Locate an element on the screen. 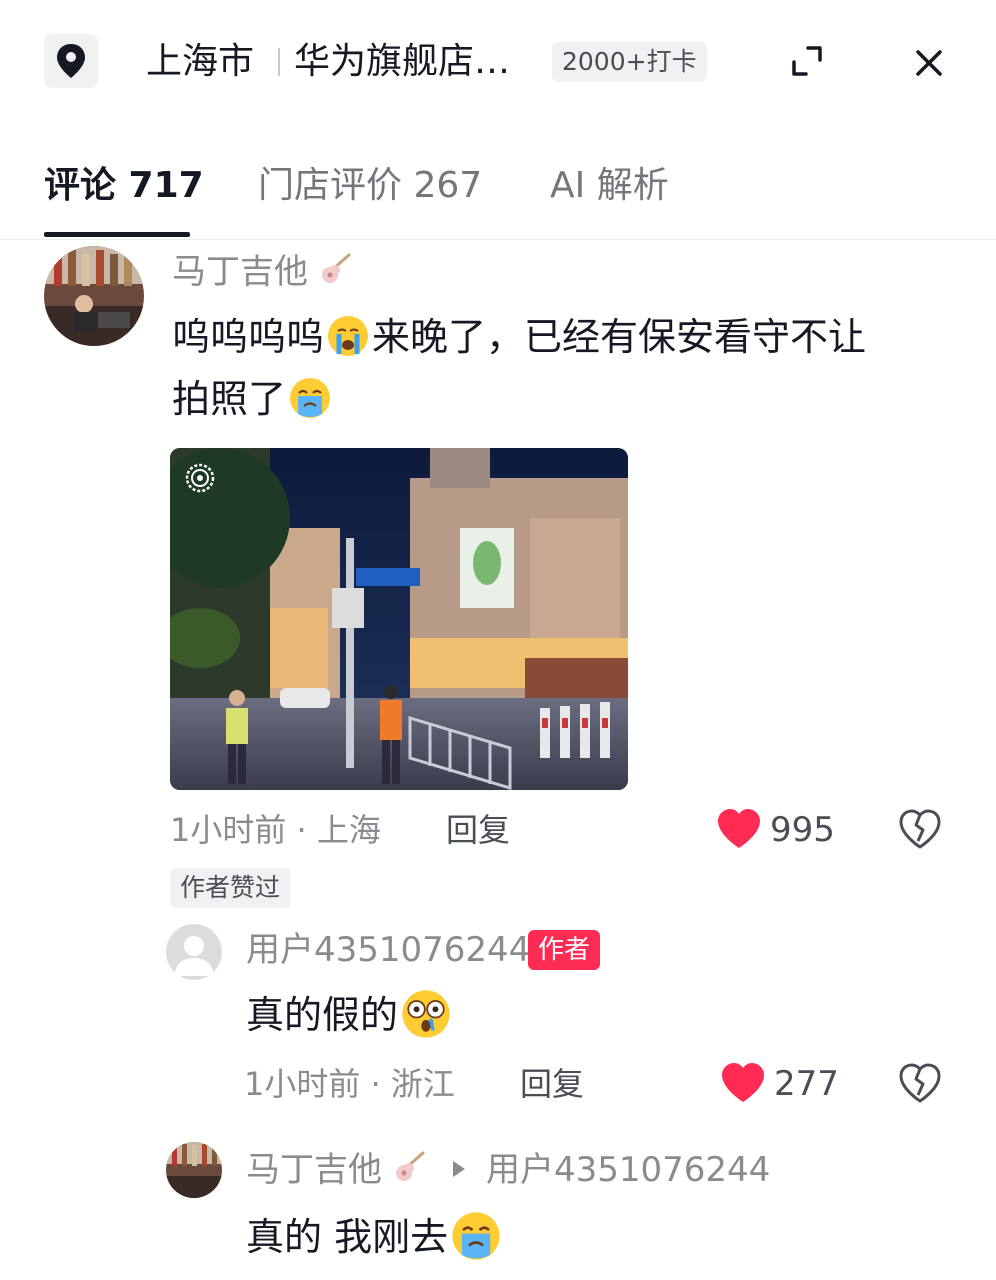  reply-time-location: 1小时前 · 浙江 is located at coordinates (349, 1084).